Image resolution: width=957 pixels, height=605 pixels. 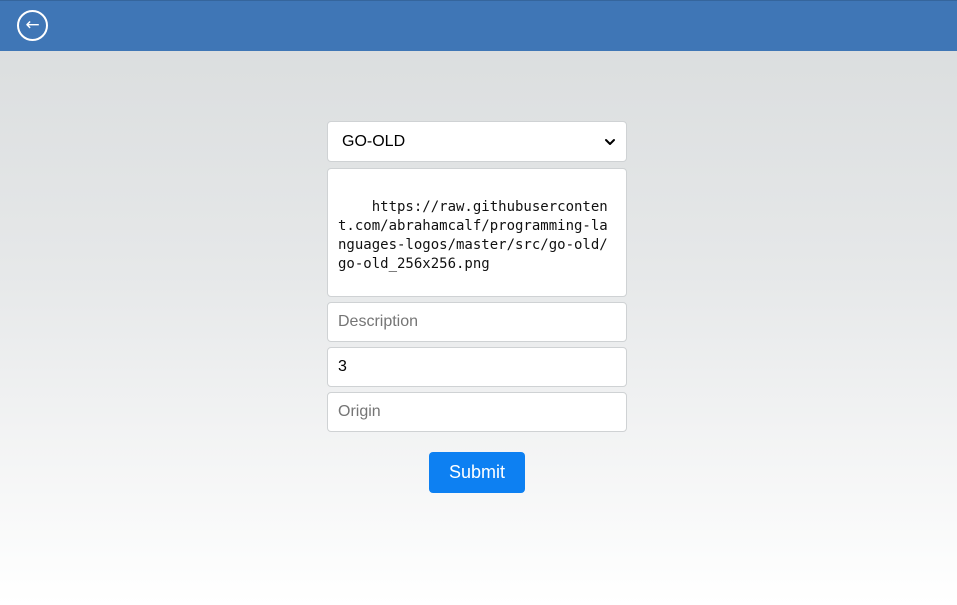 What do you see at coordinates (359, 411) in the screenshot?
I see `origin-placeholder: Origin` at bounding box center [359, 411].